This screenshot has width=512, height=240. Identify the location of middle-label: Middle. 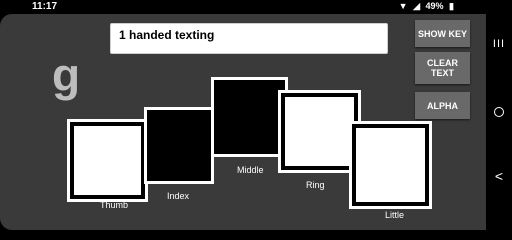
(250, 170).